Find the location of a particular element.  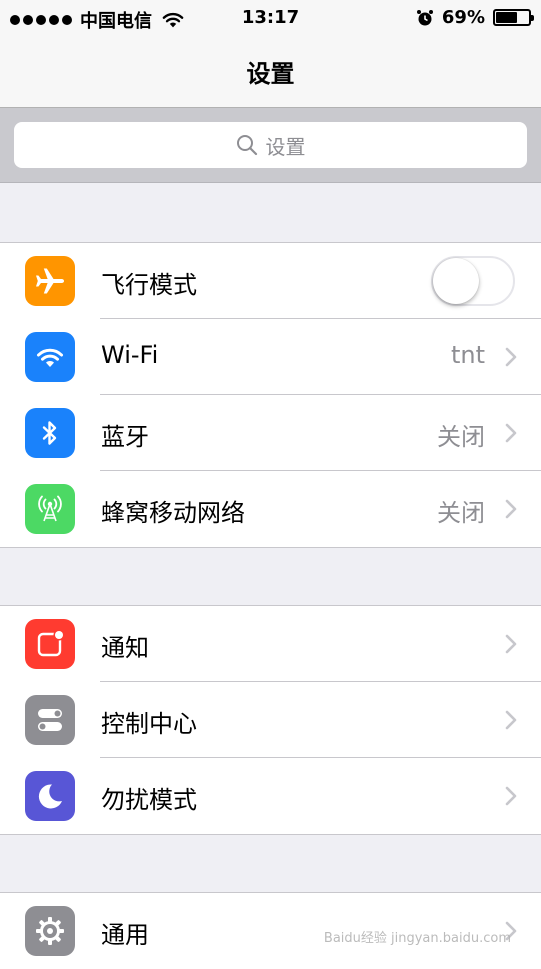

settings-row-cellular: 蜂窝移动网络 关闭 is located at coordinates (270, 509).